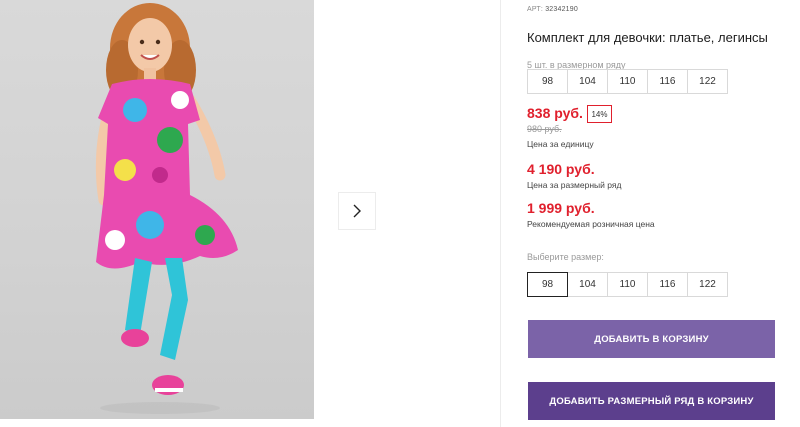 The image size is (800, 427). Describe the element at coordinates (587, 284) in the screenshot. I see `size-option-104: 104` at that location.